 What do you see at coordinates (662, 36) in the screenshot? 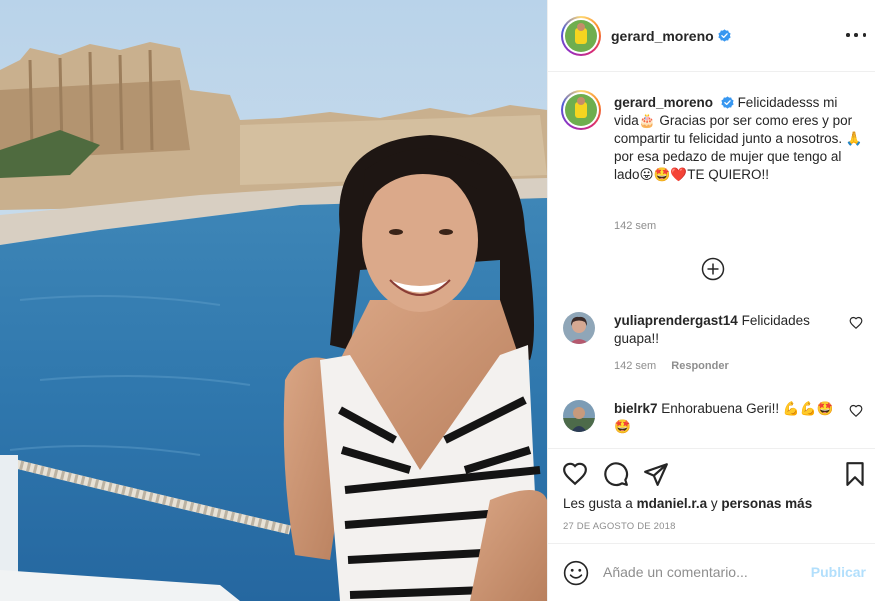
I see `author-username: gerard_moreno` at bounding box center [662, 36].